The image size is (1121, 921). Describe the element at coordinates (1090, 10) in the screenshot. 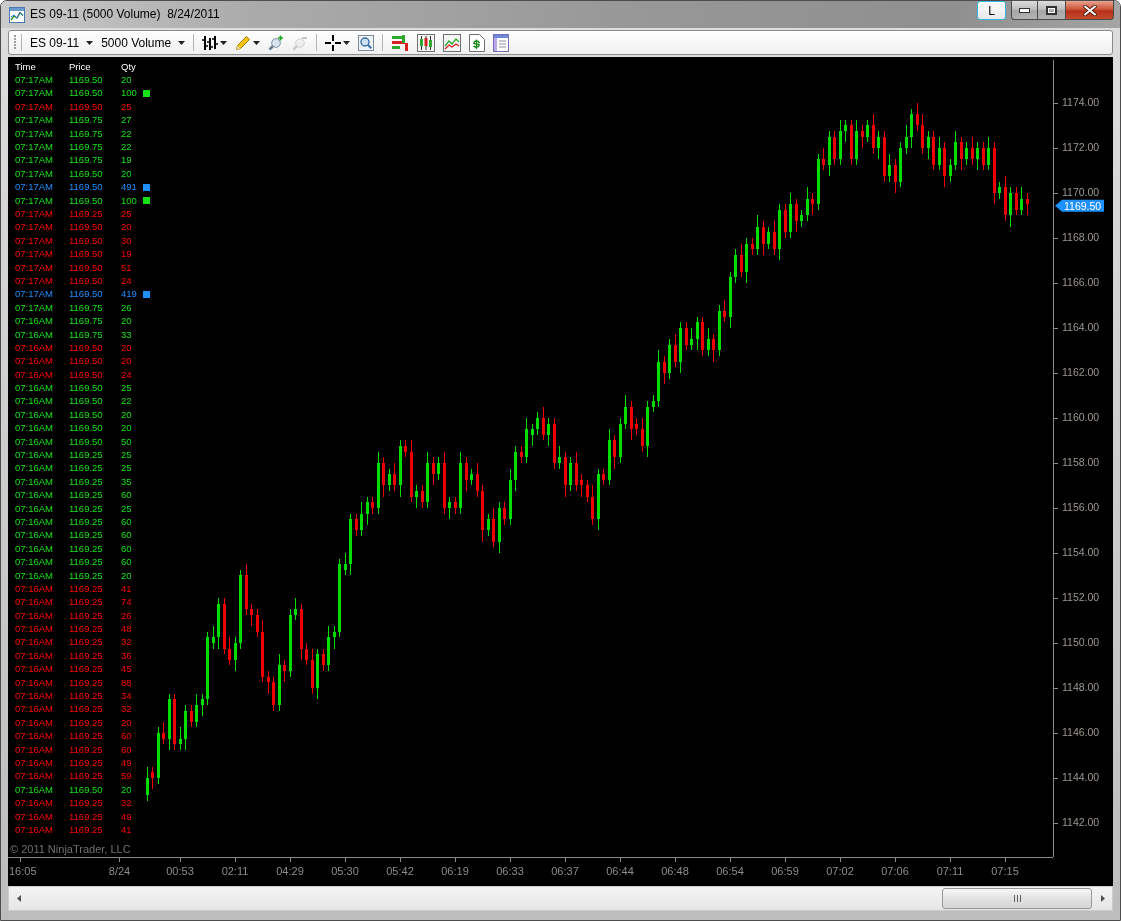

I see `close-button` at that location.